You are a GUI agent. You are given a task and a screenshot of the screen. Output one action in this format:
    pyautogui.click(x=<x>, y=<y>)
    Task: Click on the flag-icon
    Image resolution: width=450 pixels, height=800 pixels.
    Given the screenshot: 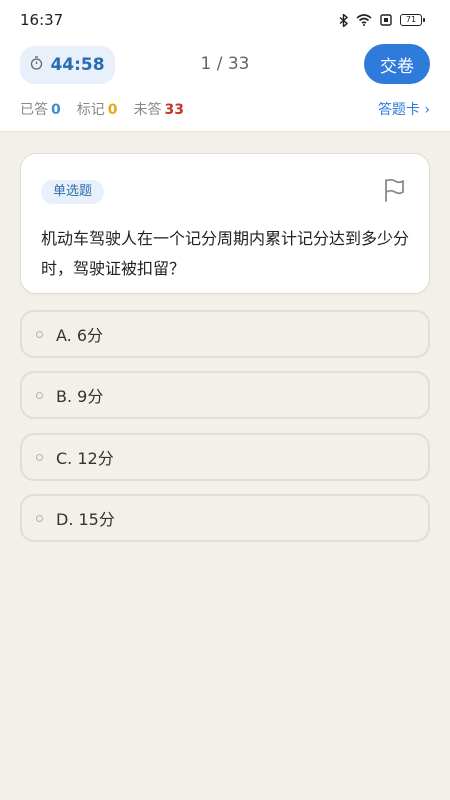 What is the action you would take?
    pyautogui.click(x=394, y=192)
    